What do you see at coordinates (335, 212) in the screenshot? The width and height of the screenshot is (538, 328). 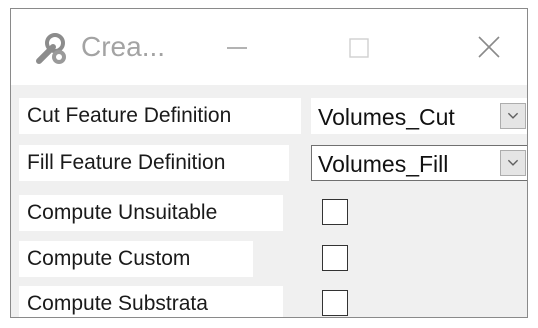 I see `compute-unsuitable-checkbox` at bounding box center [335, 212].